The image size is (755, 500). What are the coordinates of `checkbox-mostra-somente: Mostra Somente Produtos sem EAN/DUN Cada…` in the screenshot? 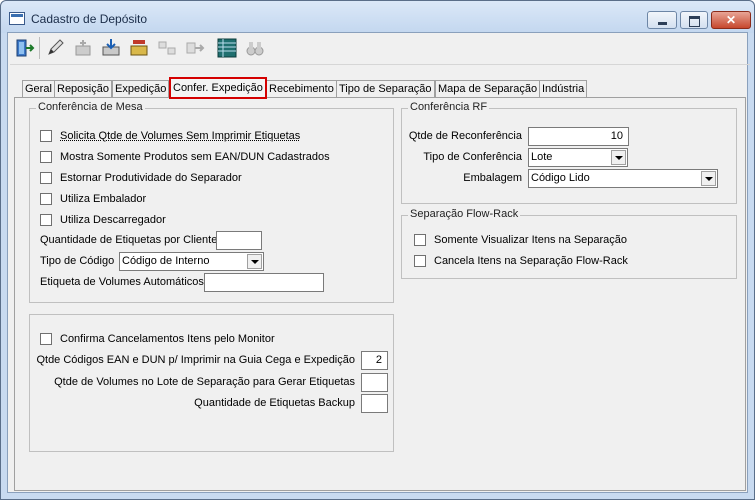 It's located at (185, 157).